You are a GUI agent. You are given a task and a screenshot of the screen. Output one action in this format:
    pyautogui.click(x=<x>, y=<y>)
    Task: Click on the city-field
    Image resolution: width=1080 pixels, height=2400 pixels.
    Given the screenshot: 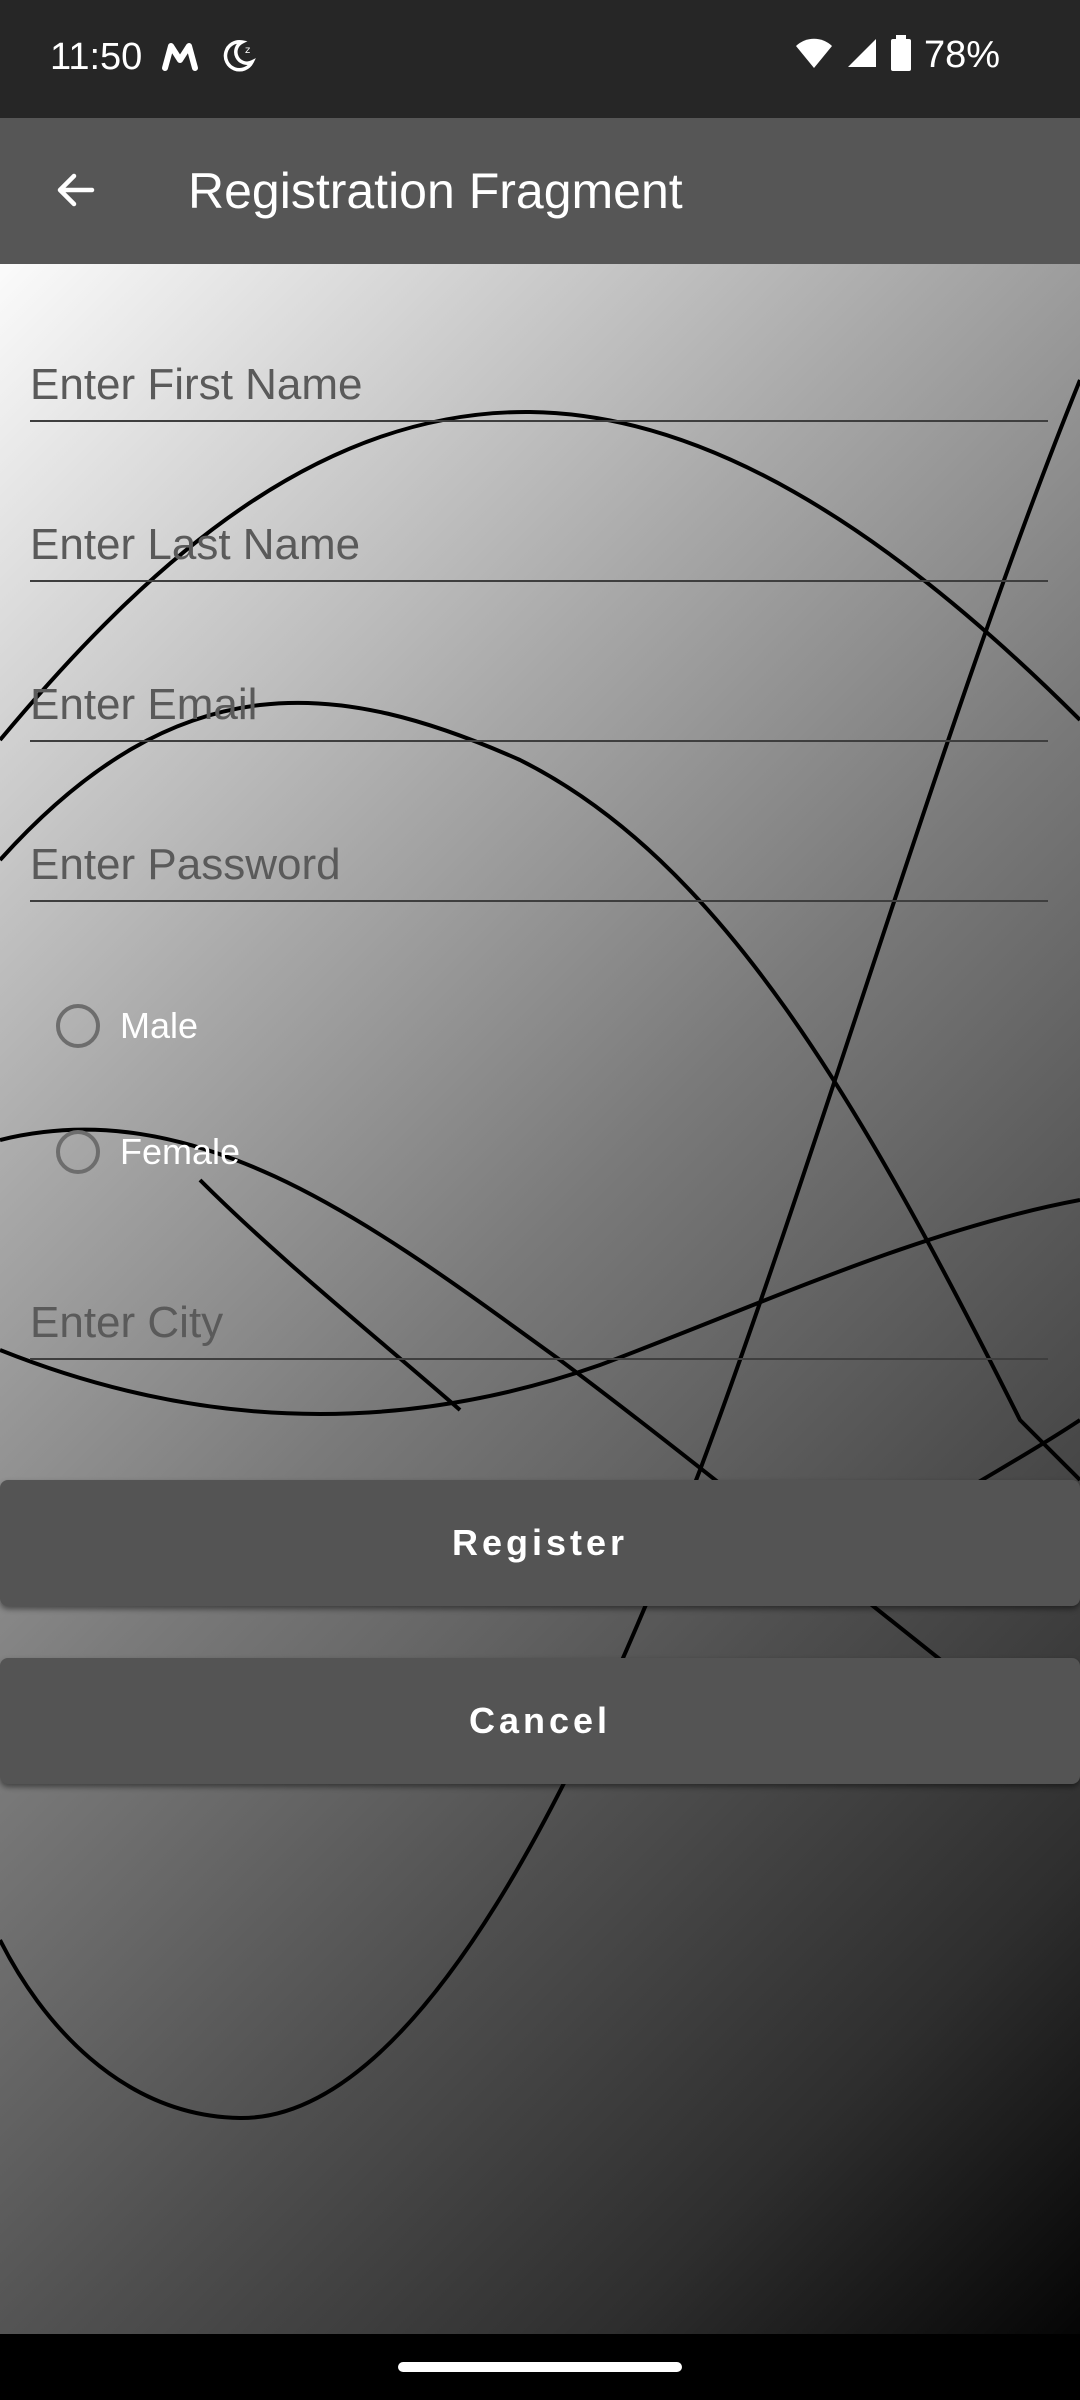 What is the action you would take?
    pyautogui.click(x=539, y=1324)
    